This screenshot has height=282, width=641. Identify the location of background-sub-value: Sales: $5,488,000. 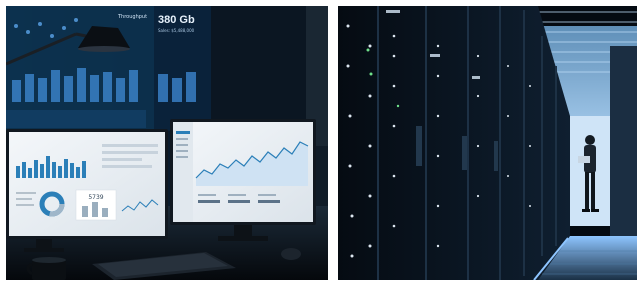
(176, 30).